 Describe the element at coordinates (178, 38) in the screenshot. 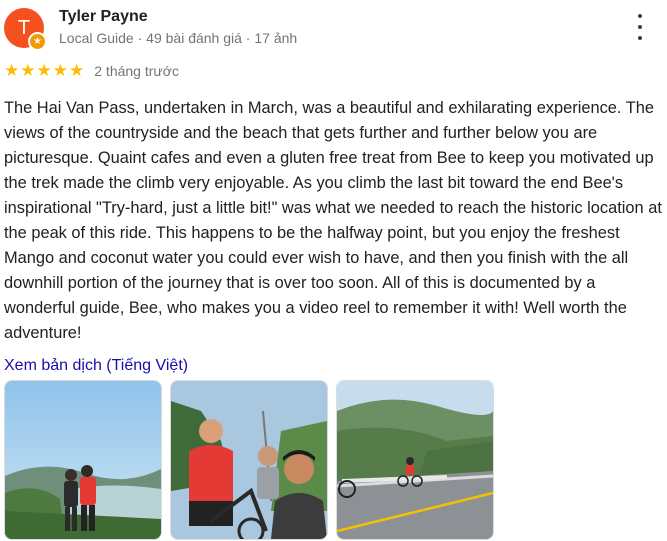

I see `reviewer-meta: Local Guide · 49 bài đánh giá · 17 ảnh` at that location.